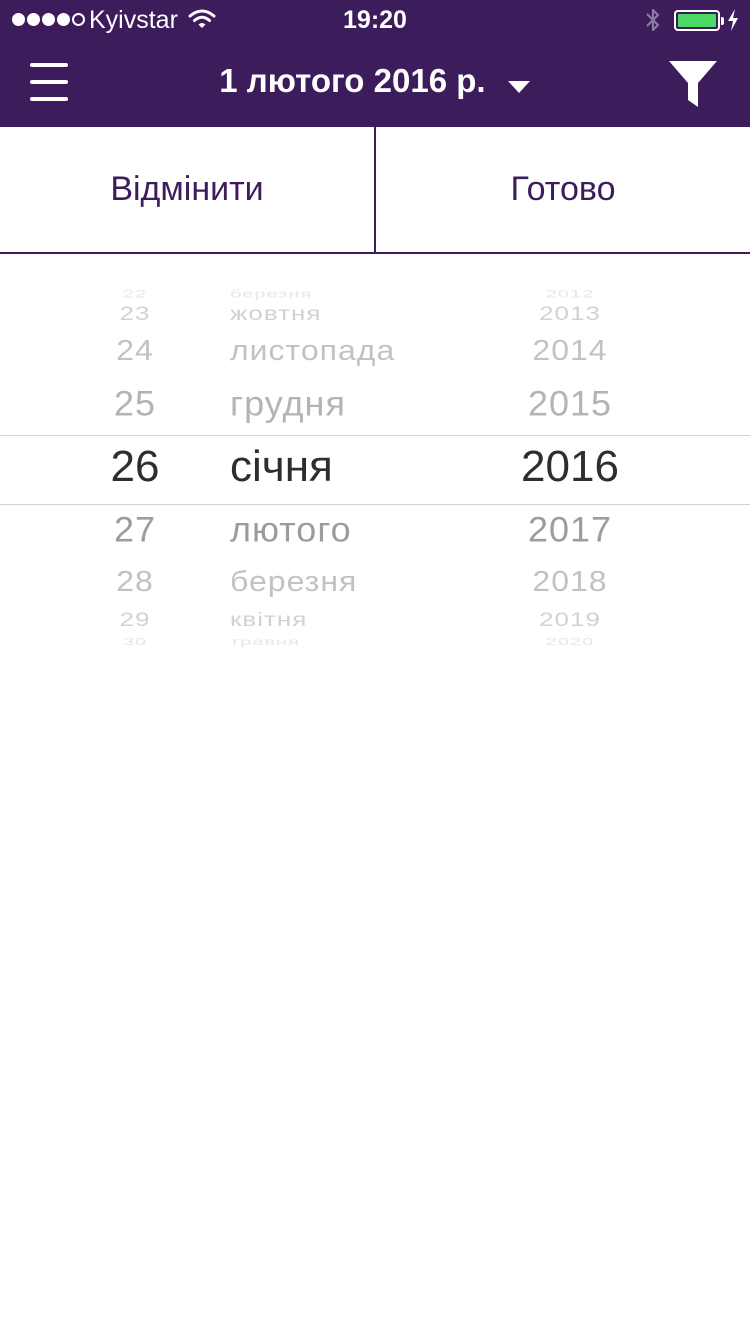  Describe the element at coordinates (360, 619) in the screenshot. I see `month-option: квітня` at that location.